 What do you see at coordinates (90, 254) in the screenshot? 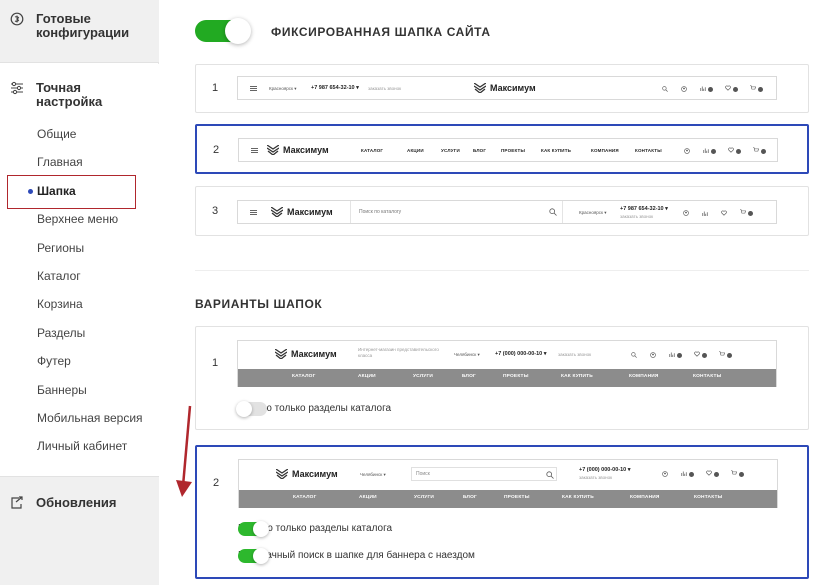
I see `sidebar-item-regions: Регионы` at bounding box center [90, 254].